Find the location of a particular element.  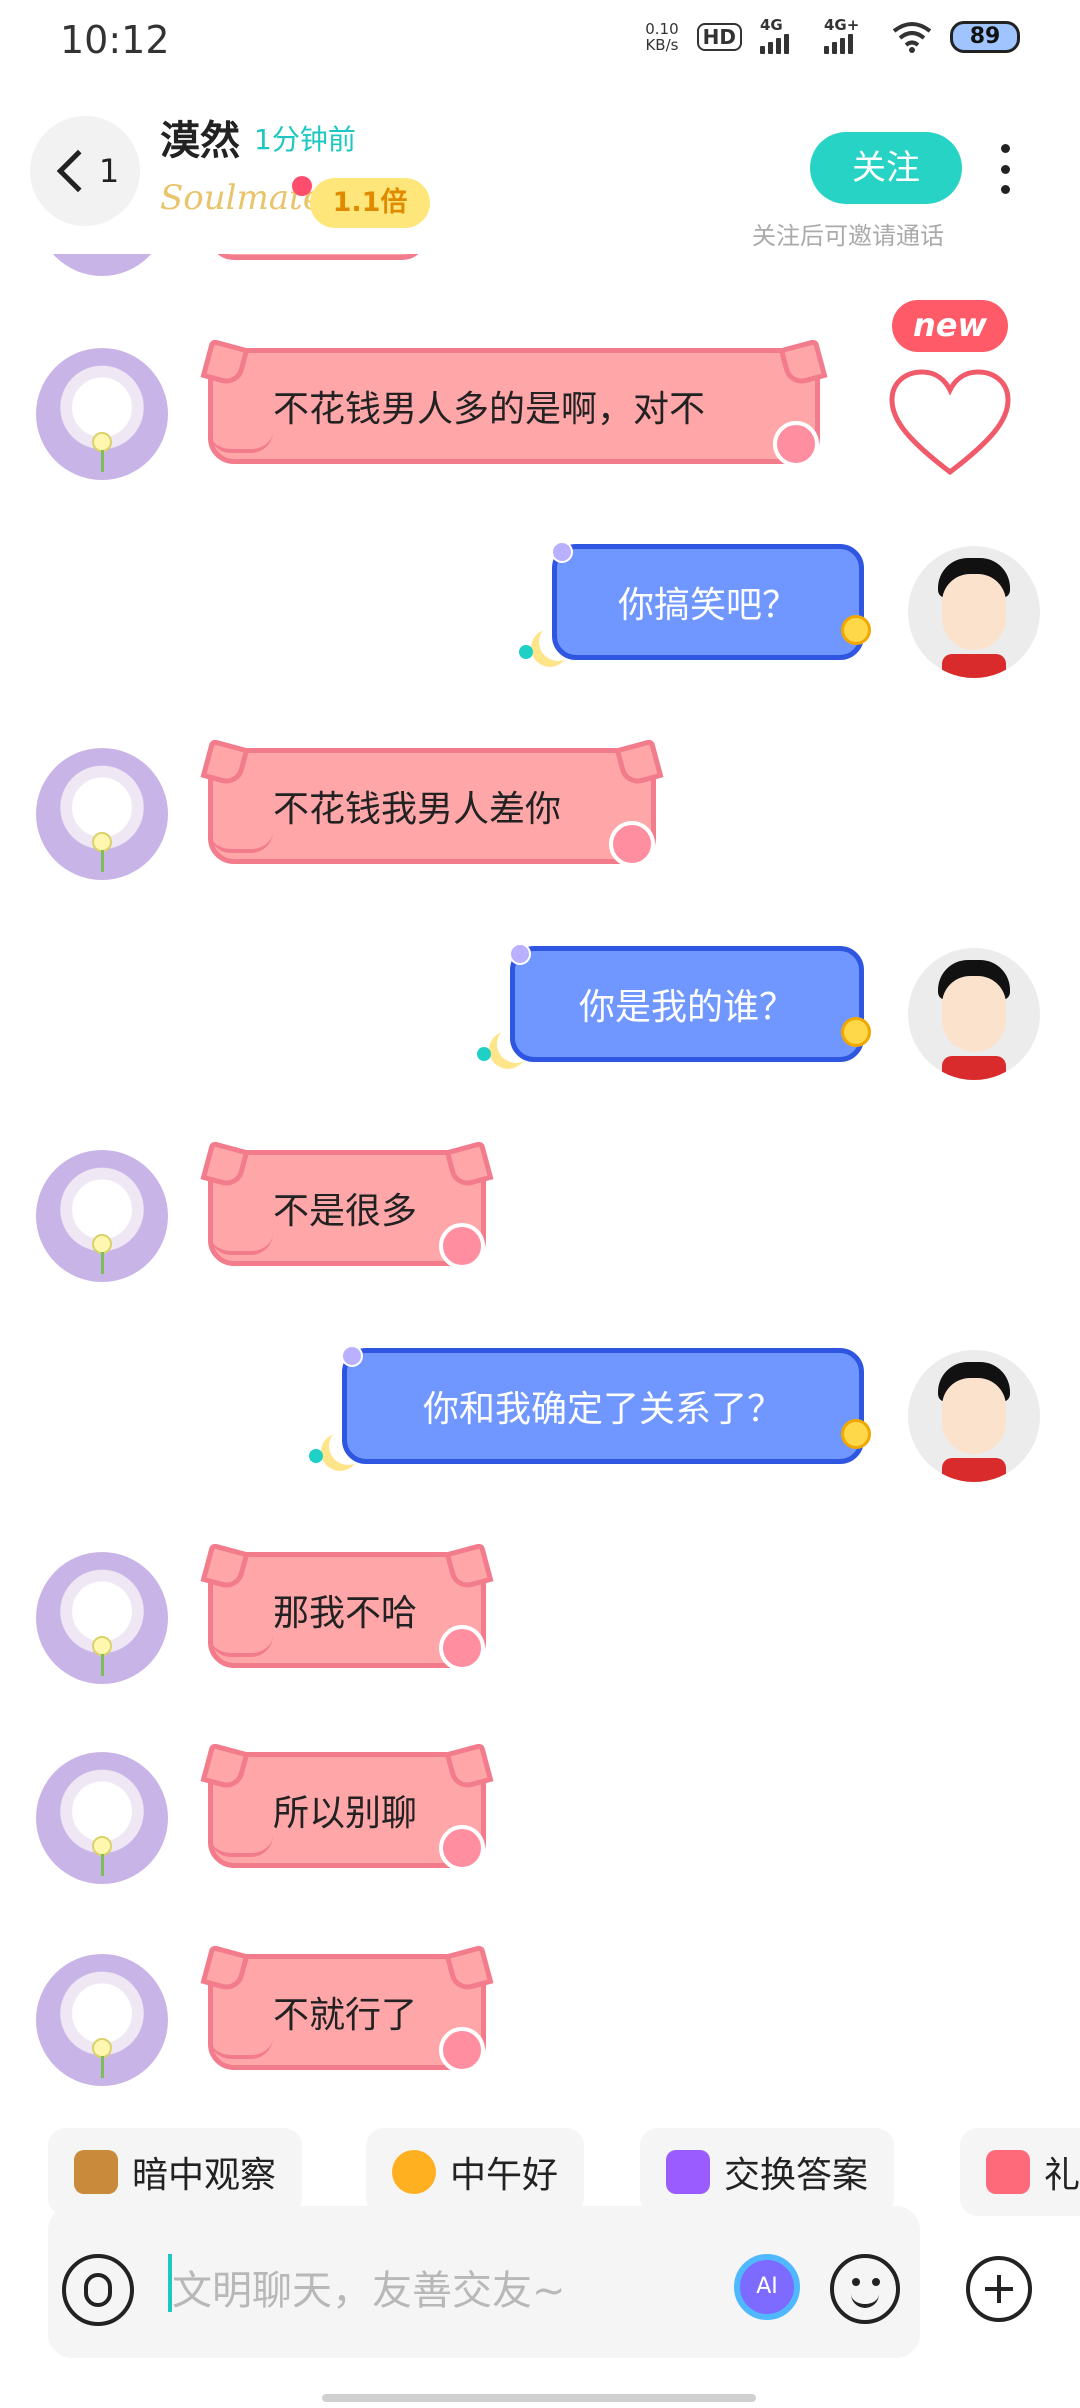

emoji-icon is located at coordinates (865, 2289).